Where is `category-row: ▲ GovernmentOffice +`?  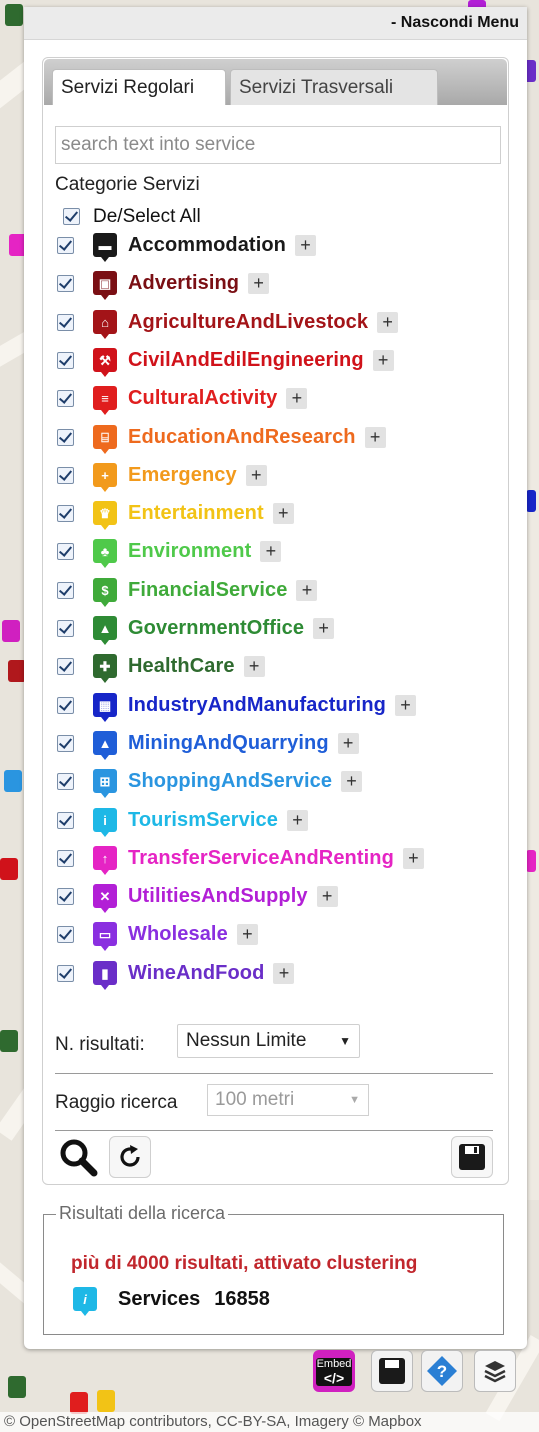 category-row: ▲ GovernmentOffice + is located at coordinates (196, 629).